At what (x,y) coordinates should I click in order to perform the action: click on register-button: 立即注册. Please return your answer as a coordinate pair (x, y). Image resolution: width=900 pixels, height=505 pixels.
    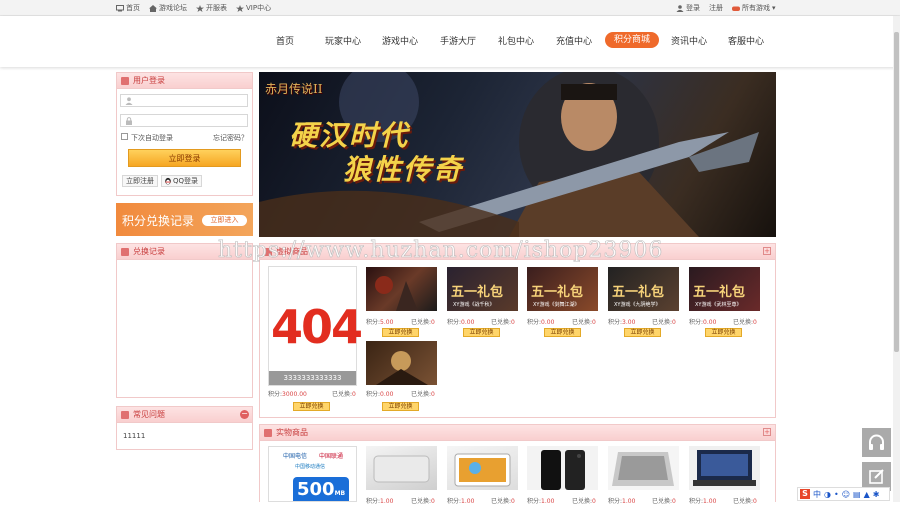
    Looking at the image, I should click on (140, 181).